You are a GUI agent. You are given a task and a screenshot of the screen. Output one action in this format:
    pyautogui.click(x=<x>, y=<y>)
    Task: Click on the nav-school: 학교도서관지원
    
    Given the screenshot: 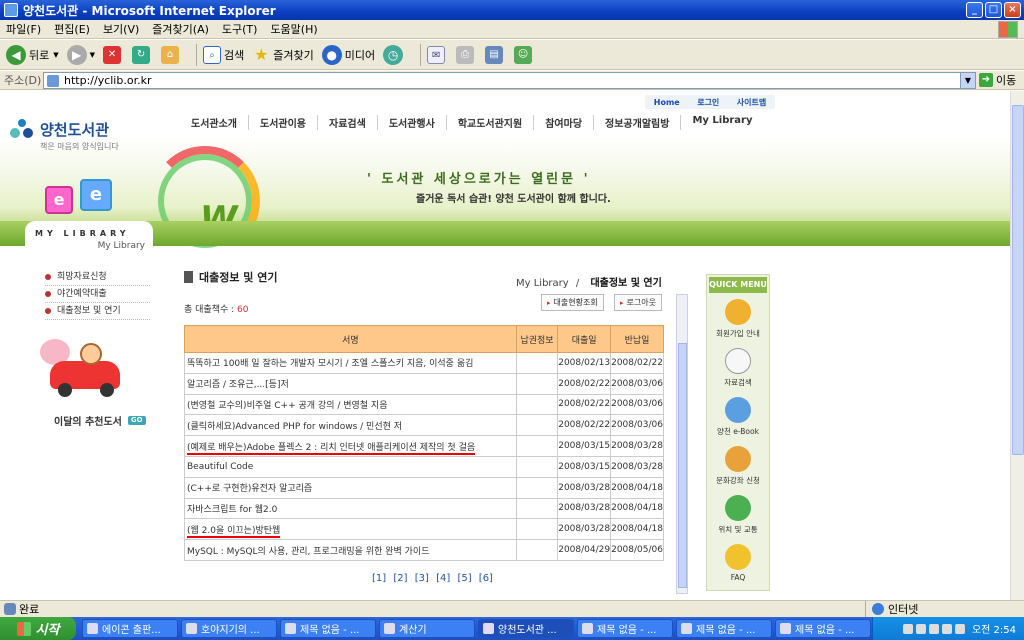 What is the action you would take?
    pyautogui.click(x=491, y=122)
    